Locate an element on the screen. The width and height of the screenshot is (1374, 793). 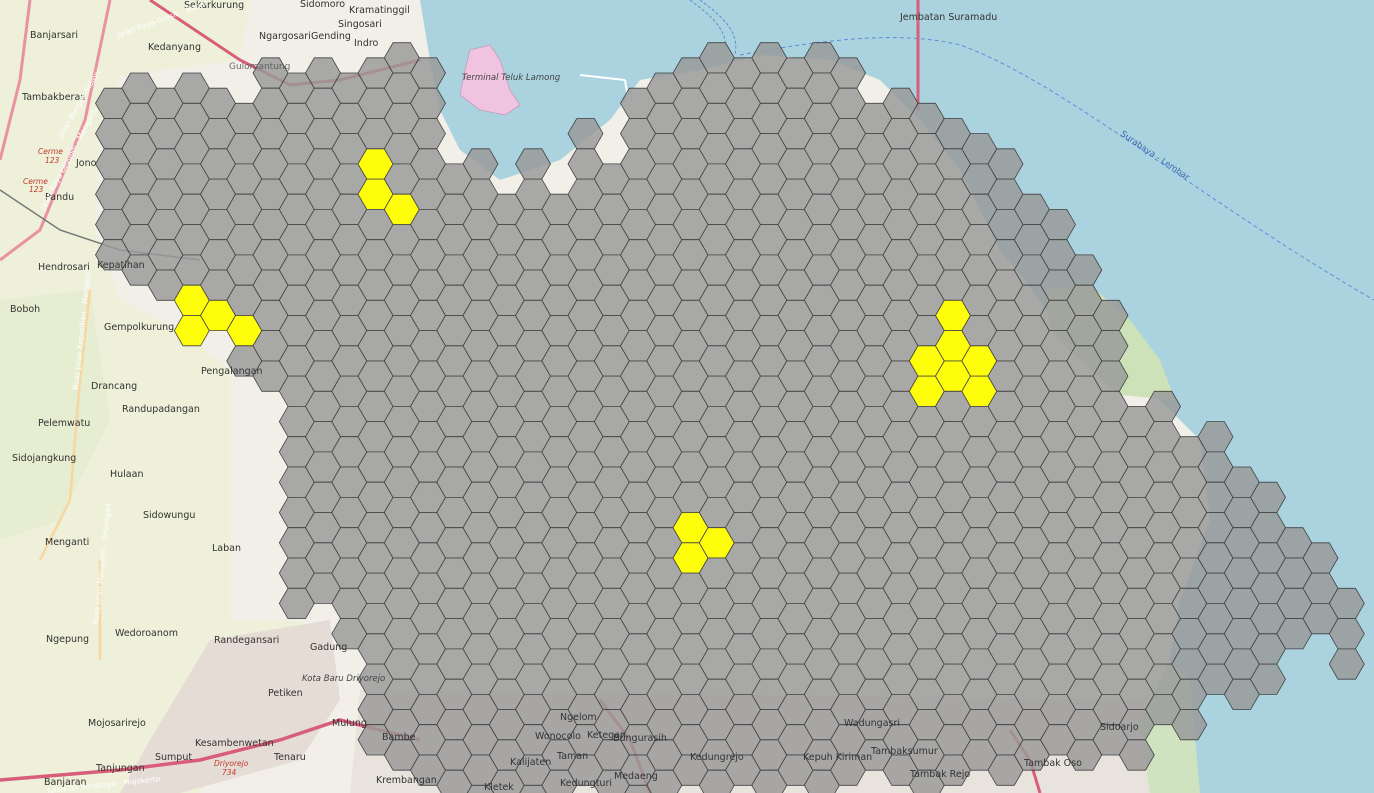
place-label: Sidojangkung is located at coordinates (44, 458).